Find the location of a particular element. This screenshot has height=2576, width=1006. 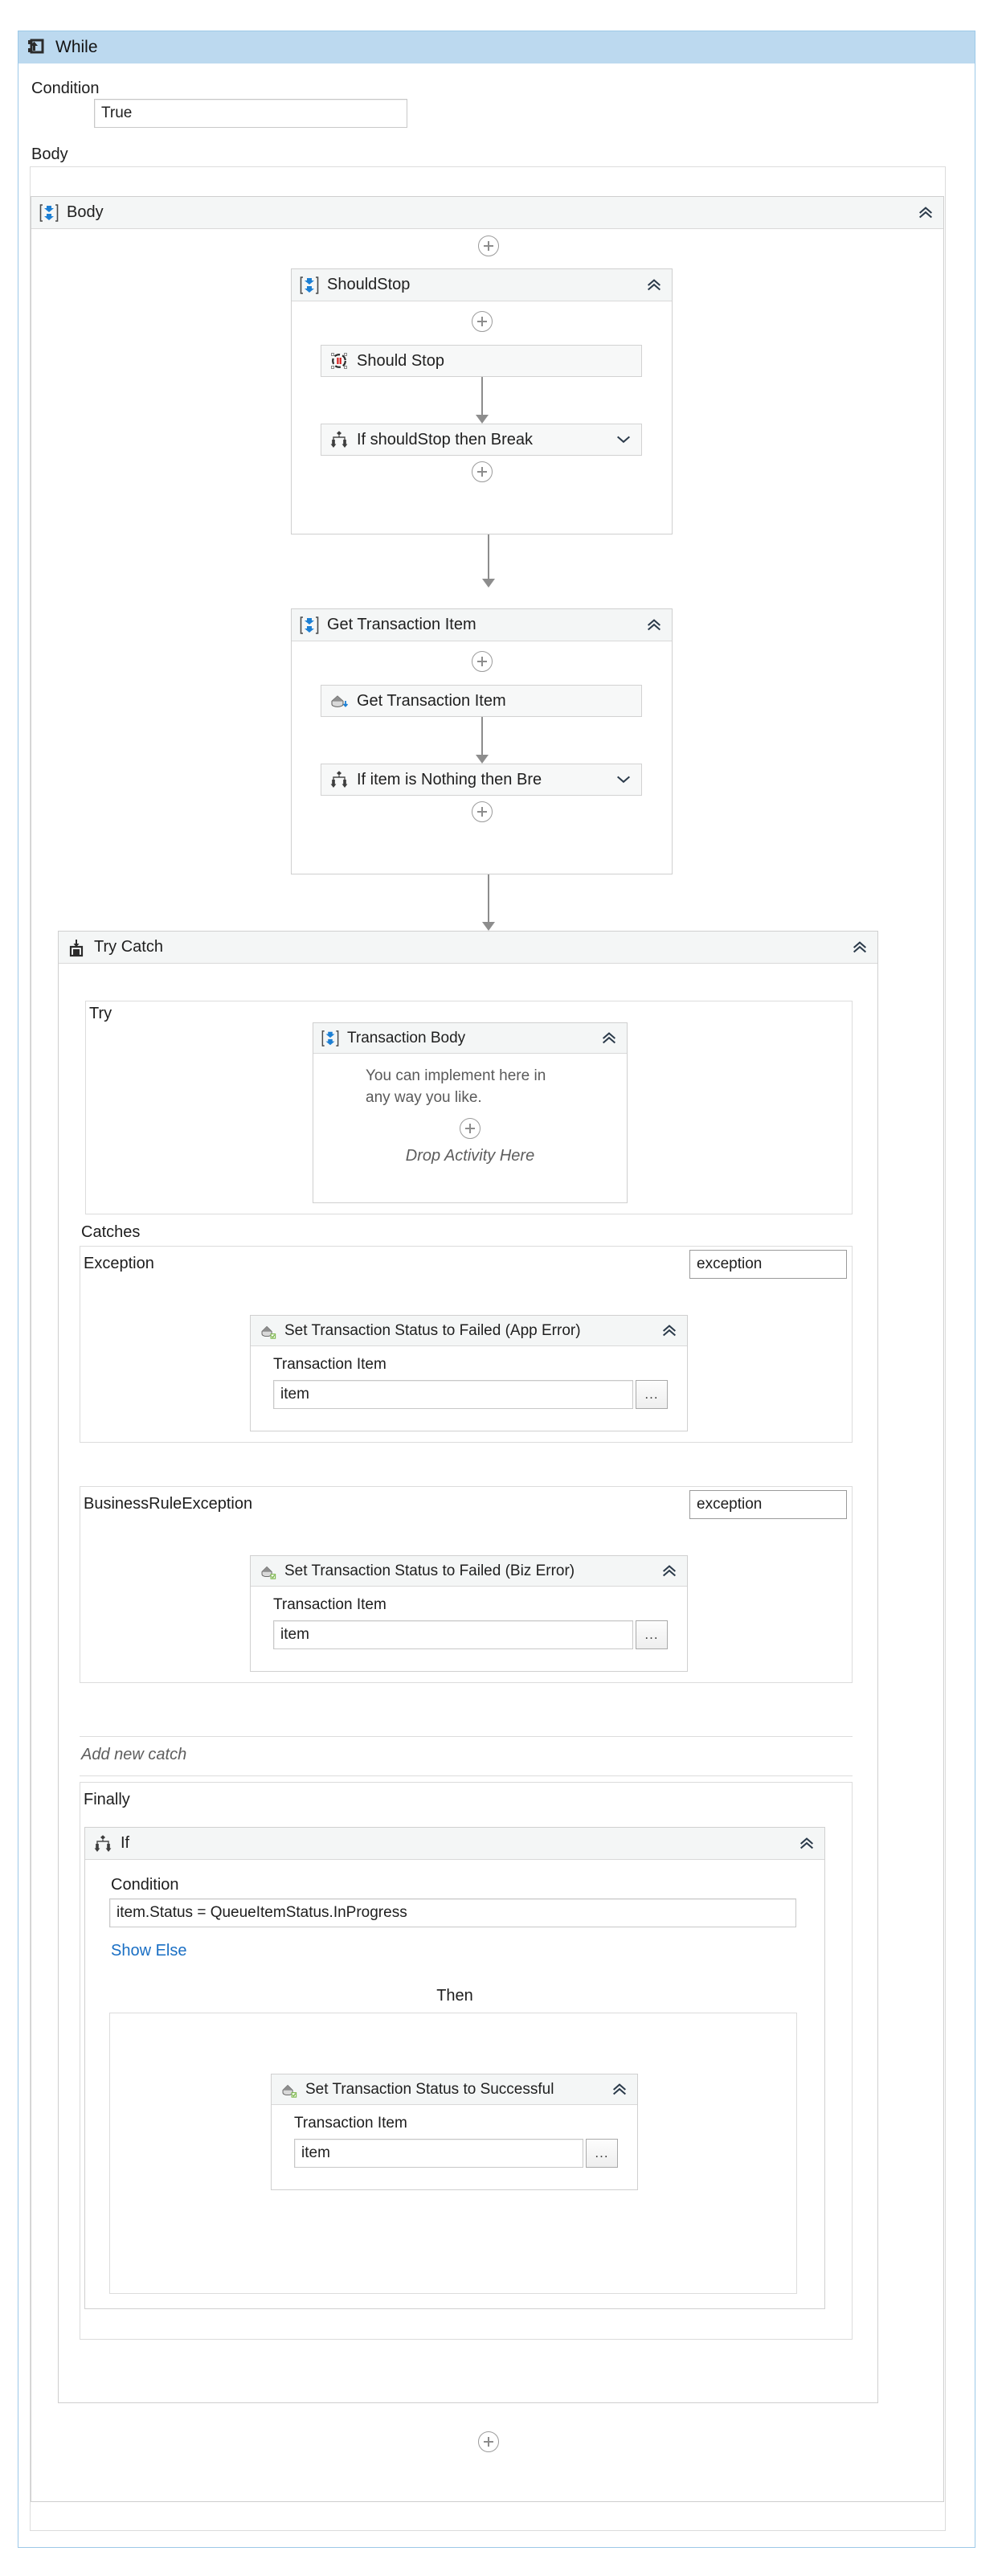

should-stop-activity-title: Should Stop is located at coordinates (400, 360).